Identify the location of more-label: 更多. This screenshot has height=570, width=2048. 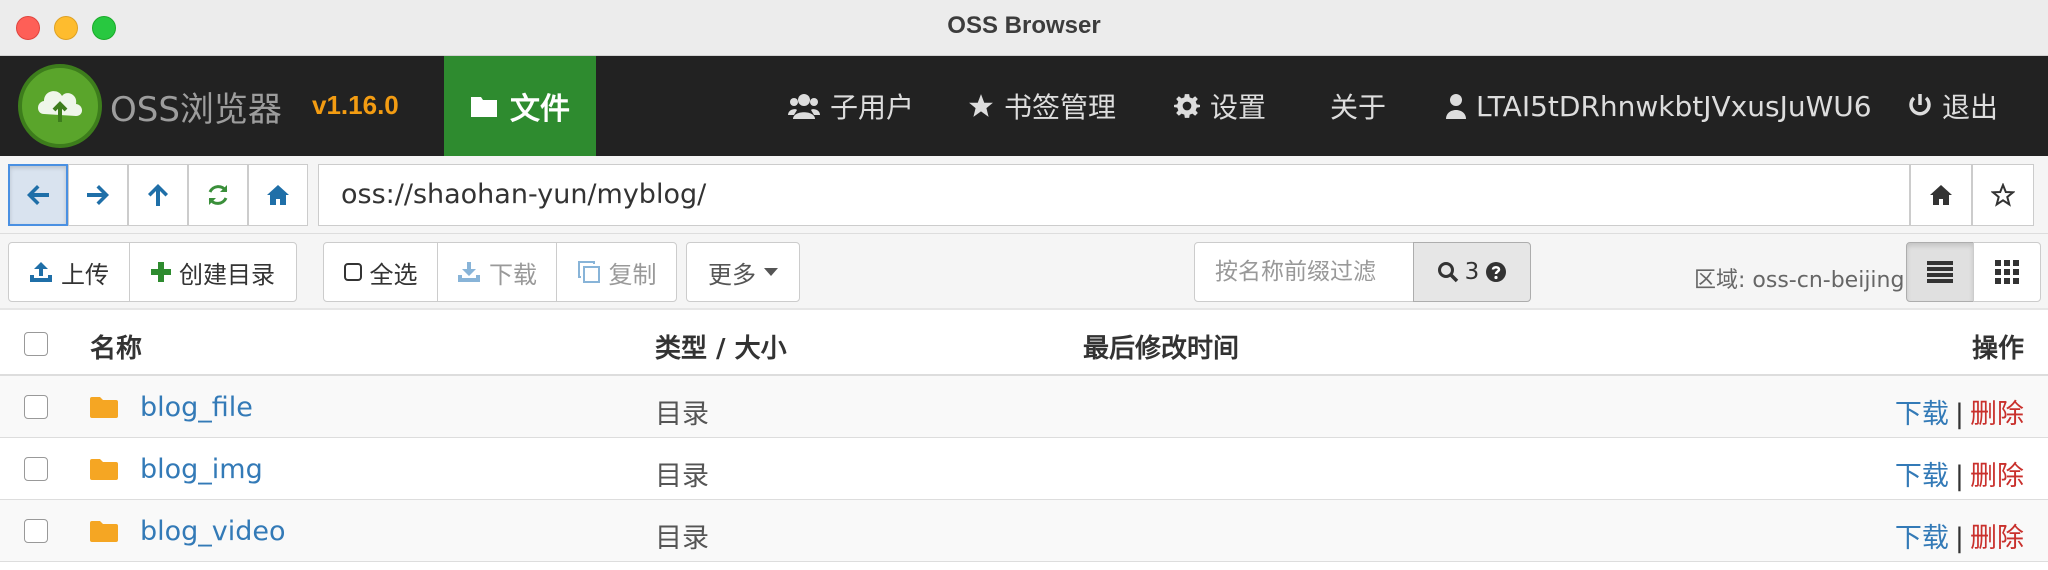
(732, 274).